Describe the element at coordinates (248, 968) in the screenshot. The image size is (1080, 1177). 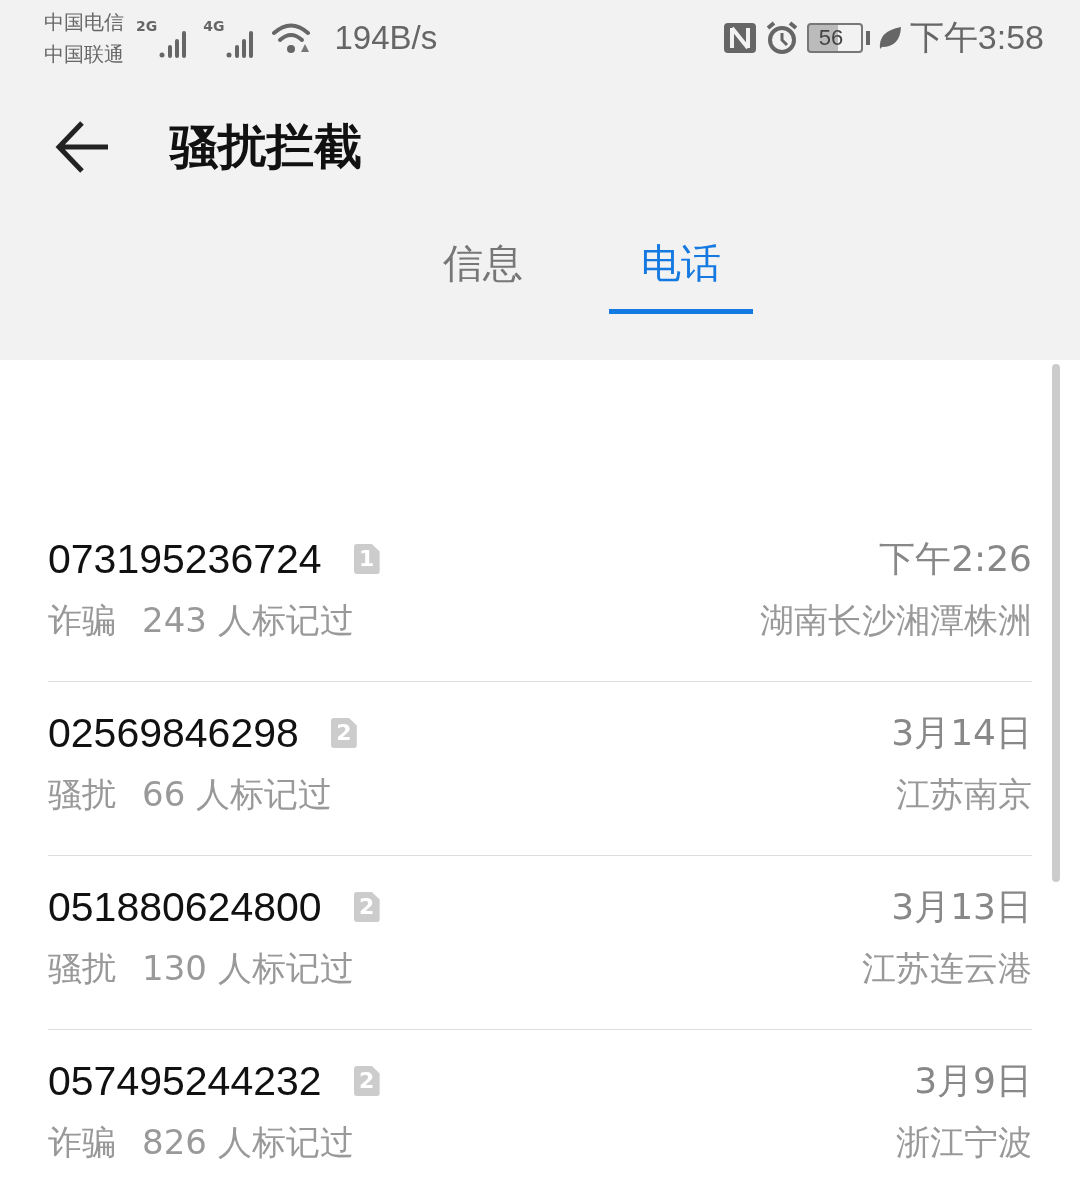
I see `mark-count: 130 人标记过` at that location.